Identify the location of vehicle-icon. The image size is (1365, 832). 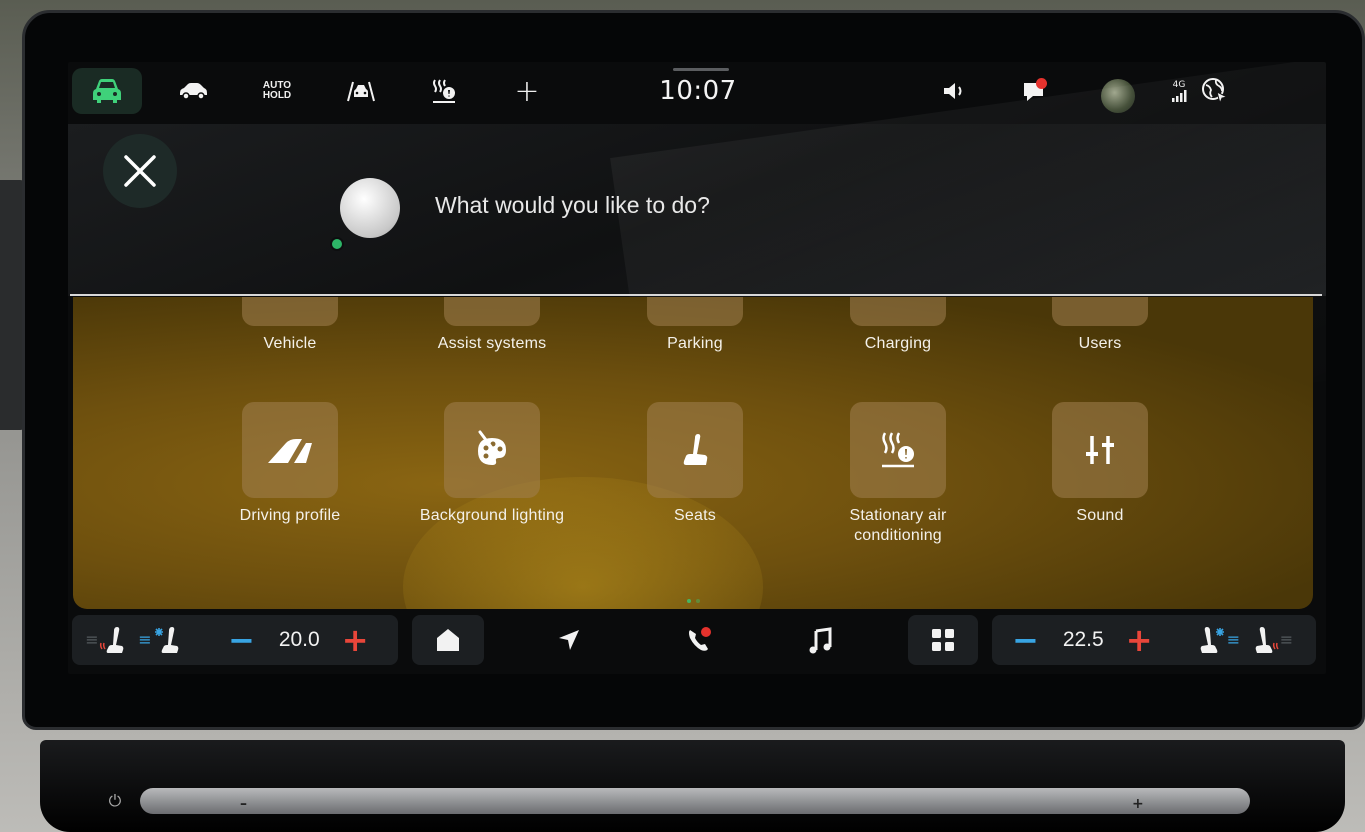
(290, 311).